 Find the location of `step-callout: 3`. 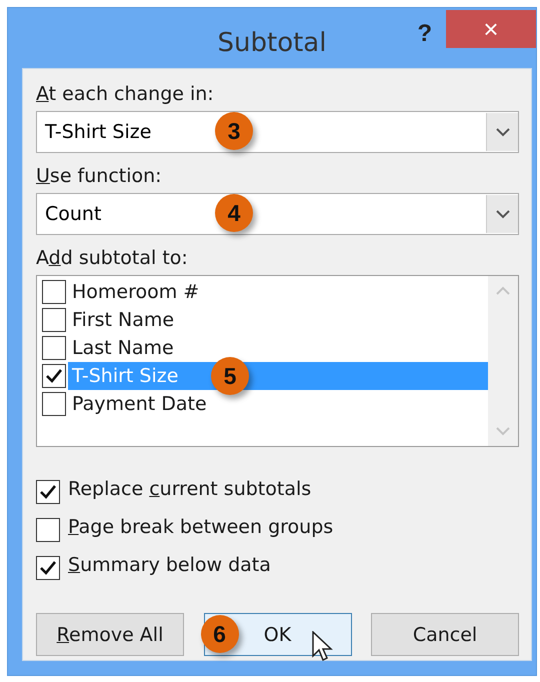

step-callout: 3 is located at coordinates (234, 131).